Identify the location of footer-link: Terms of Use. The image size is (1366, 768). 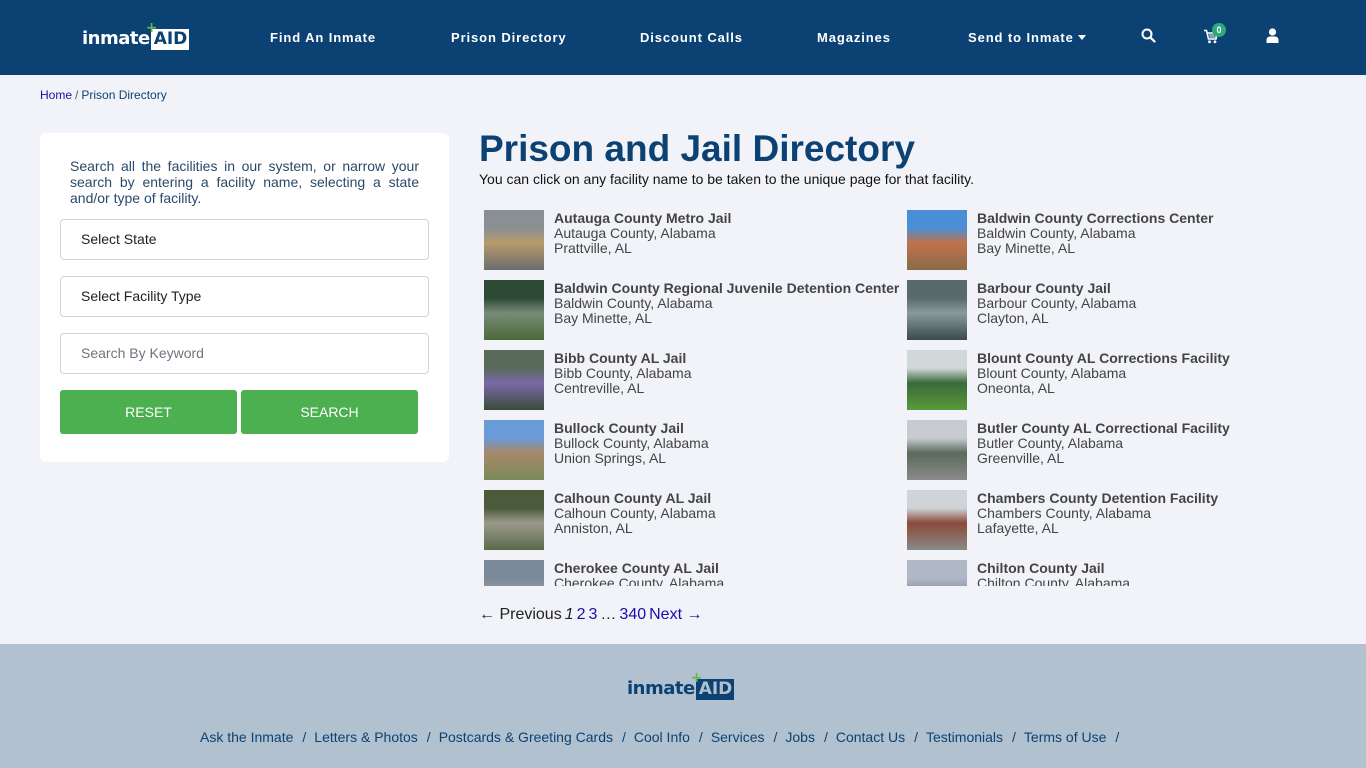
(1065, 737).